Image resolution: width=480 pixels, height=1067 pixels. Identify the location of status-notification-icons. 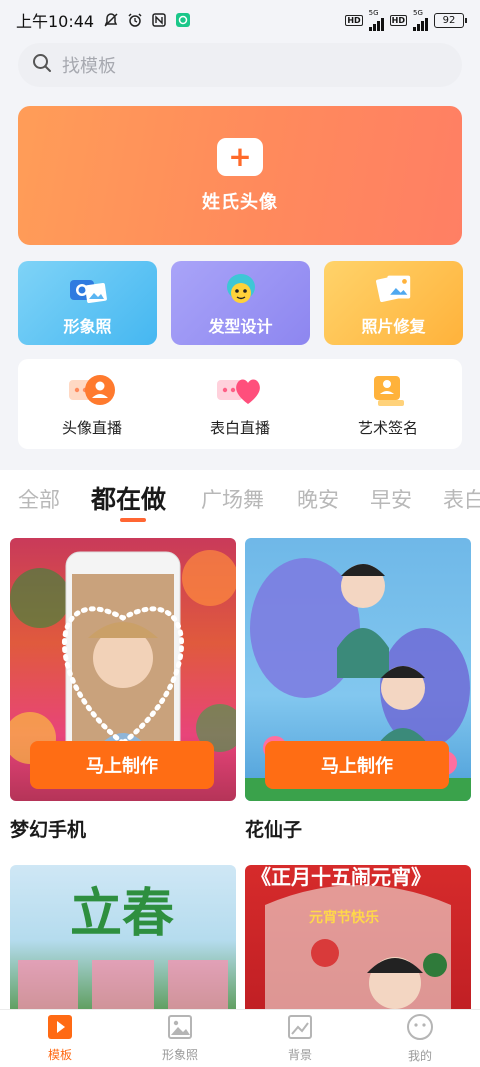
(147, 20).